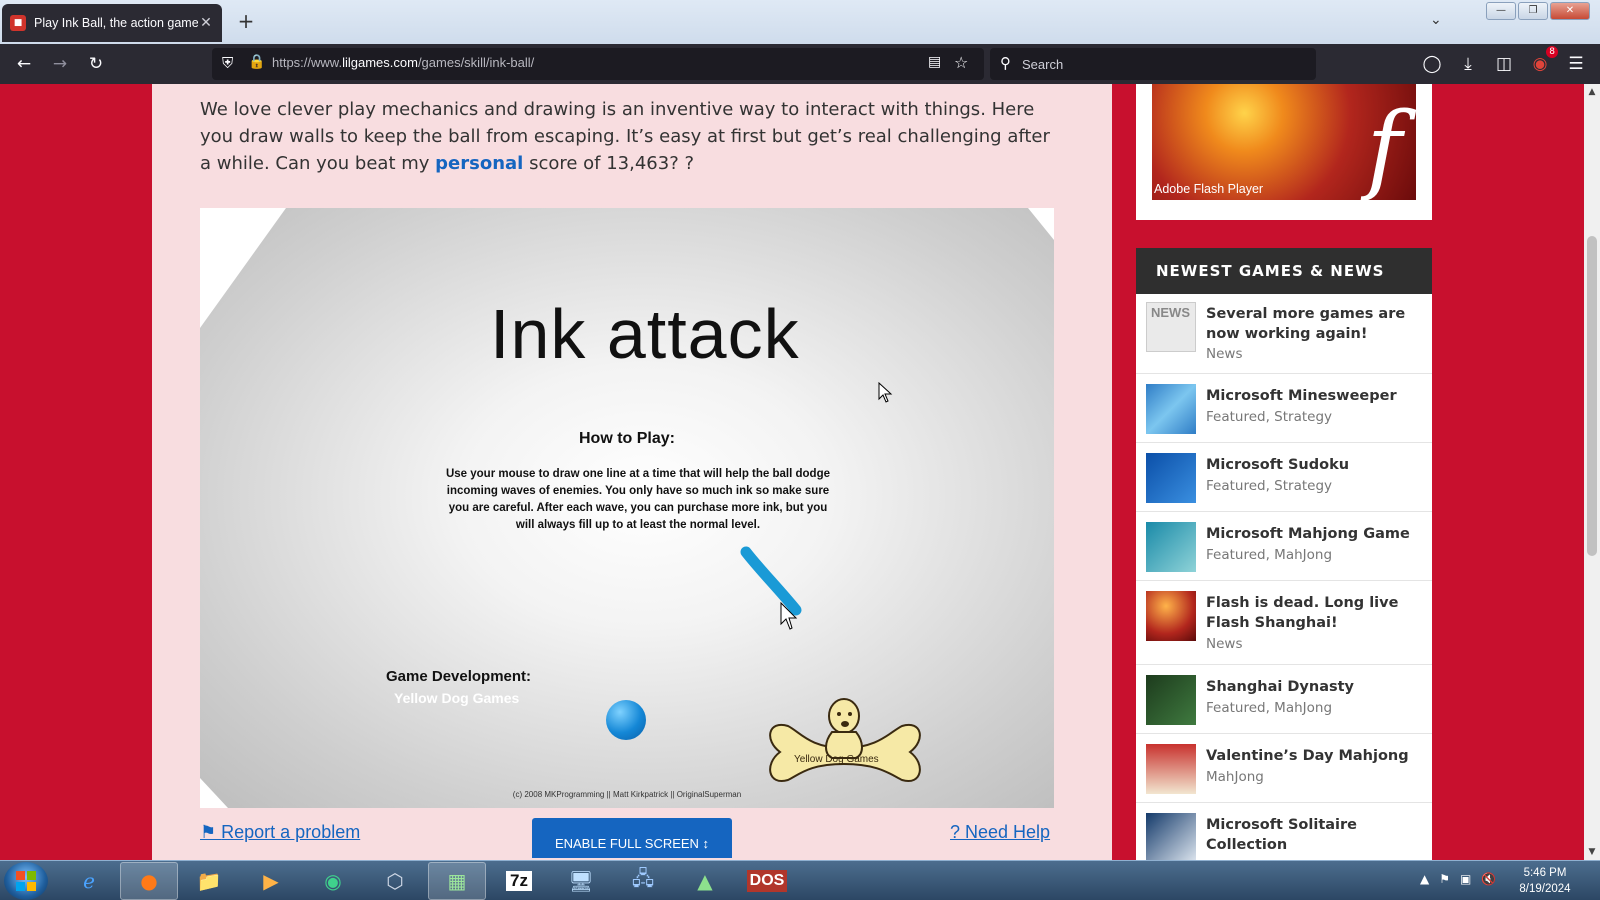 Image resolution: width=1600 pixels, height=900 pixels. What do you see at coordinates (1235, 777) in the screenshot?
I see `news-item-category: MahJong` at bounding box center [1235, 777].